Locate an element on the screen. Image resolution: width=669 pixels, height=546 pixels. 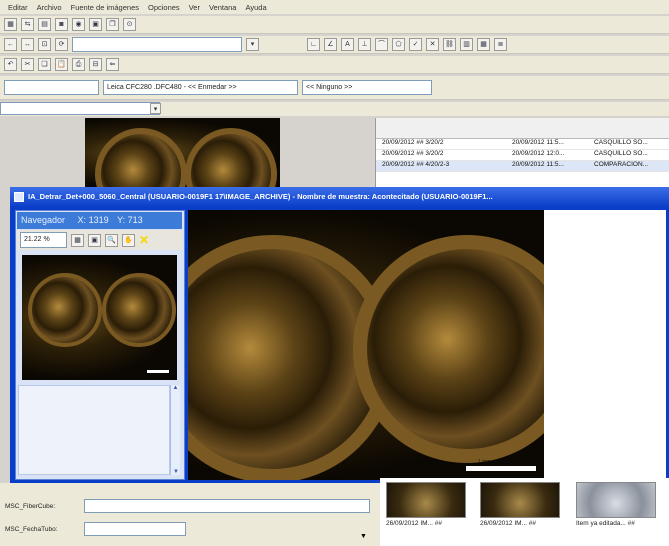
polygon-icon: ⬠ is located at coordinates (398, 44).